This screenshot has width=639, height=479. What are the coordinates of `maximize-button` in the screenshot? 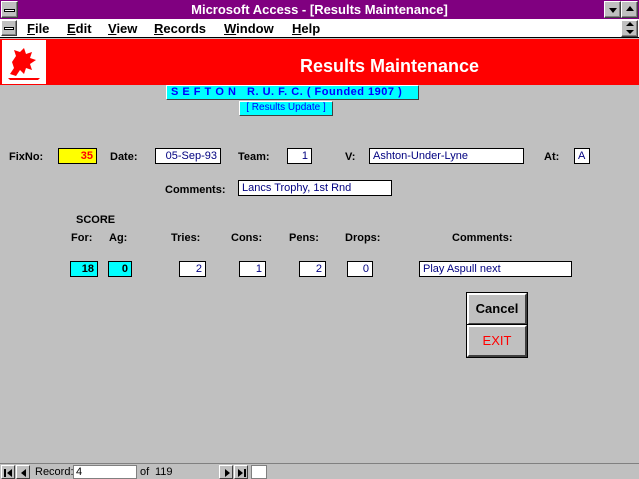 It's located at (629, 9).